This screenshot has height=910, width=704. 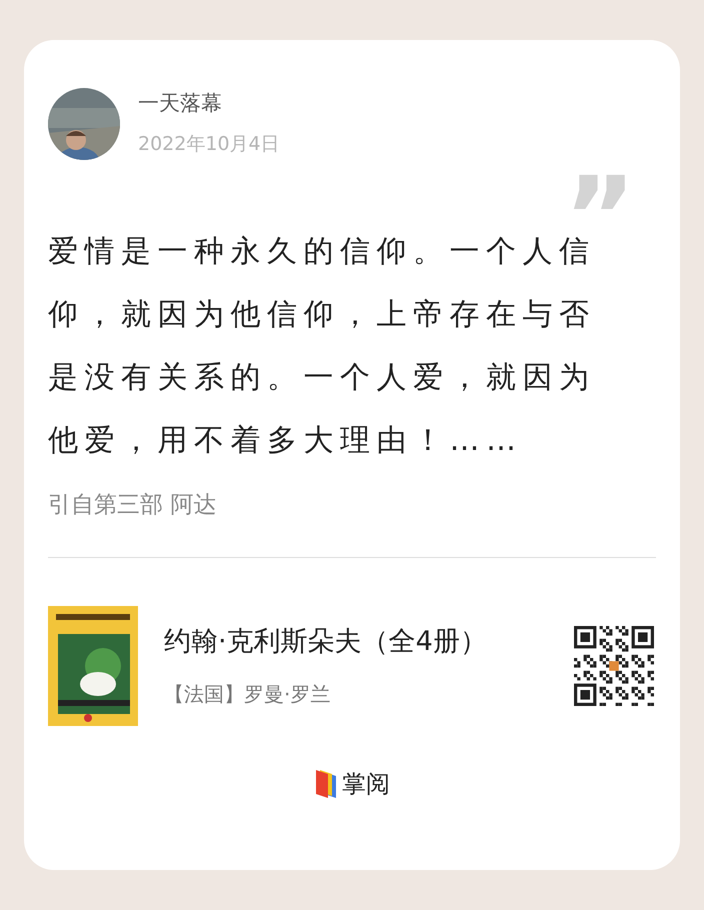 I want to click on quote-source: 引自第三部 阿达, so click(x=133, y=505).